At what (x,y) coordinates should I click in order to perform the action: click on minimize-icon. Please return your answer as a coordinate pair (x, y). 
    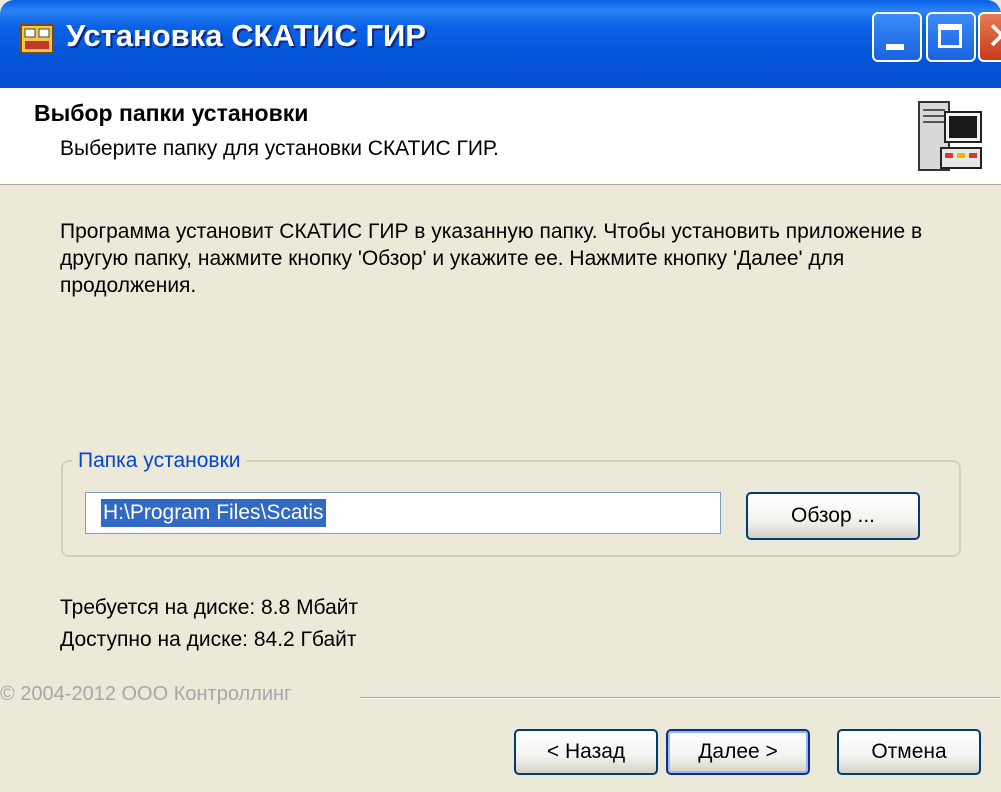
    Looking at the image, I should click on (895, 47).